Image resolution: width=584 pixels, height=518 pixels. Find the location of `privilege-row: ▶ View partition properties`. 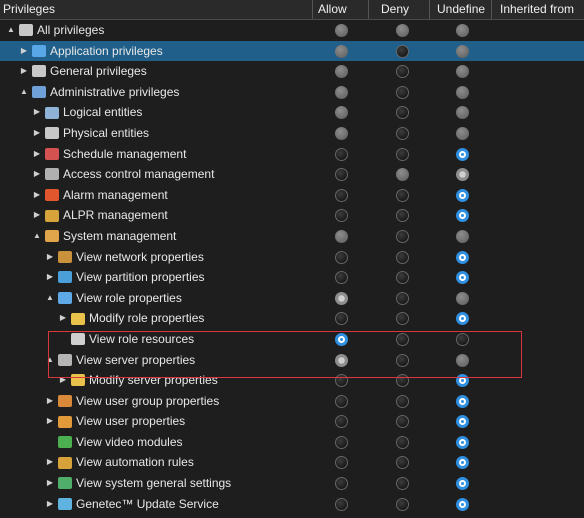

privilege-row: ▶ View partition properties is located at coordinates (292, 277).